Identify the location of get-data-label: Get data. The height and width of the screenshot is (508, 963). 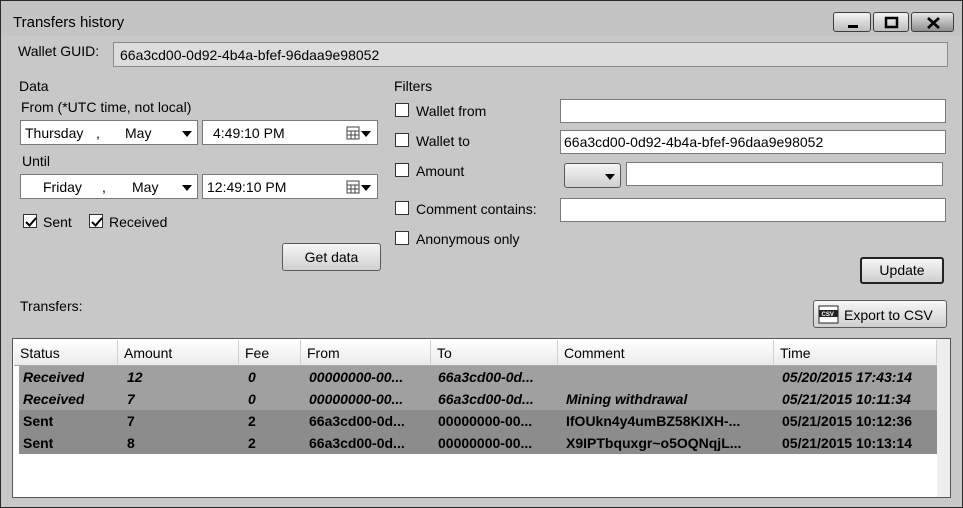
(331, 257).